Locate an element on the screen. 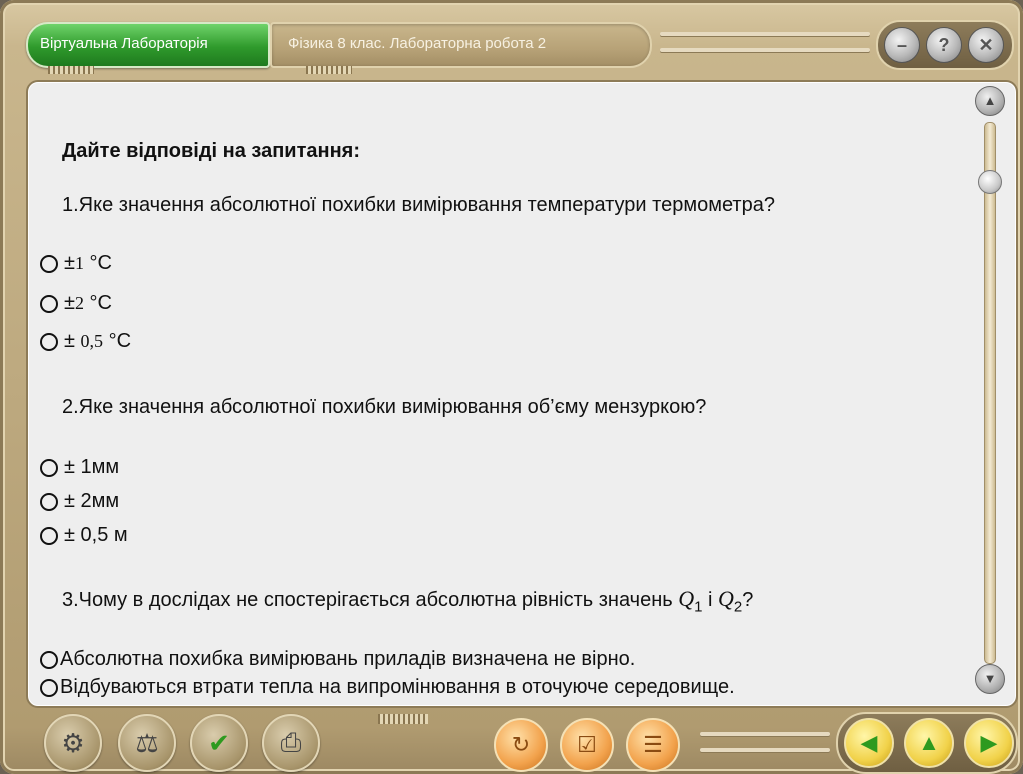  tab-virtual-lab: Віртуальна Лабораторія is located at coordinates (148, 45).